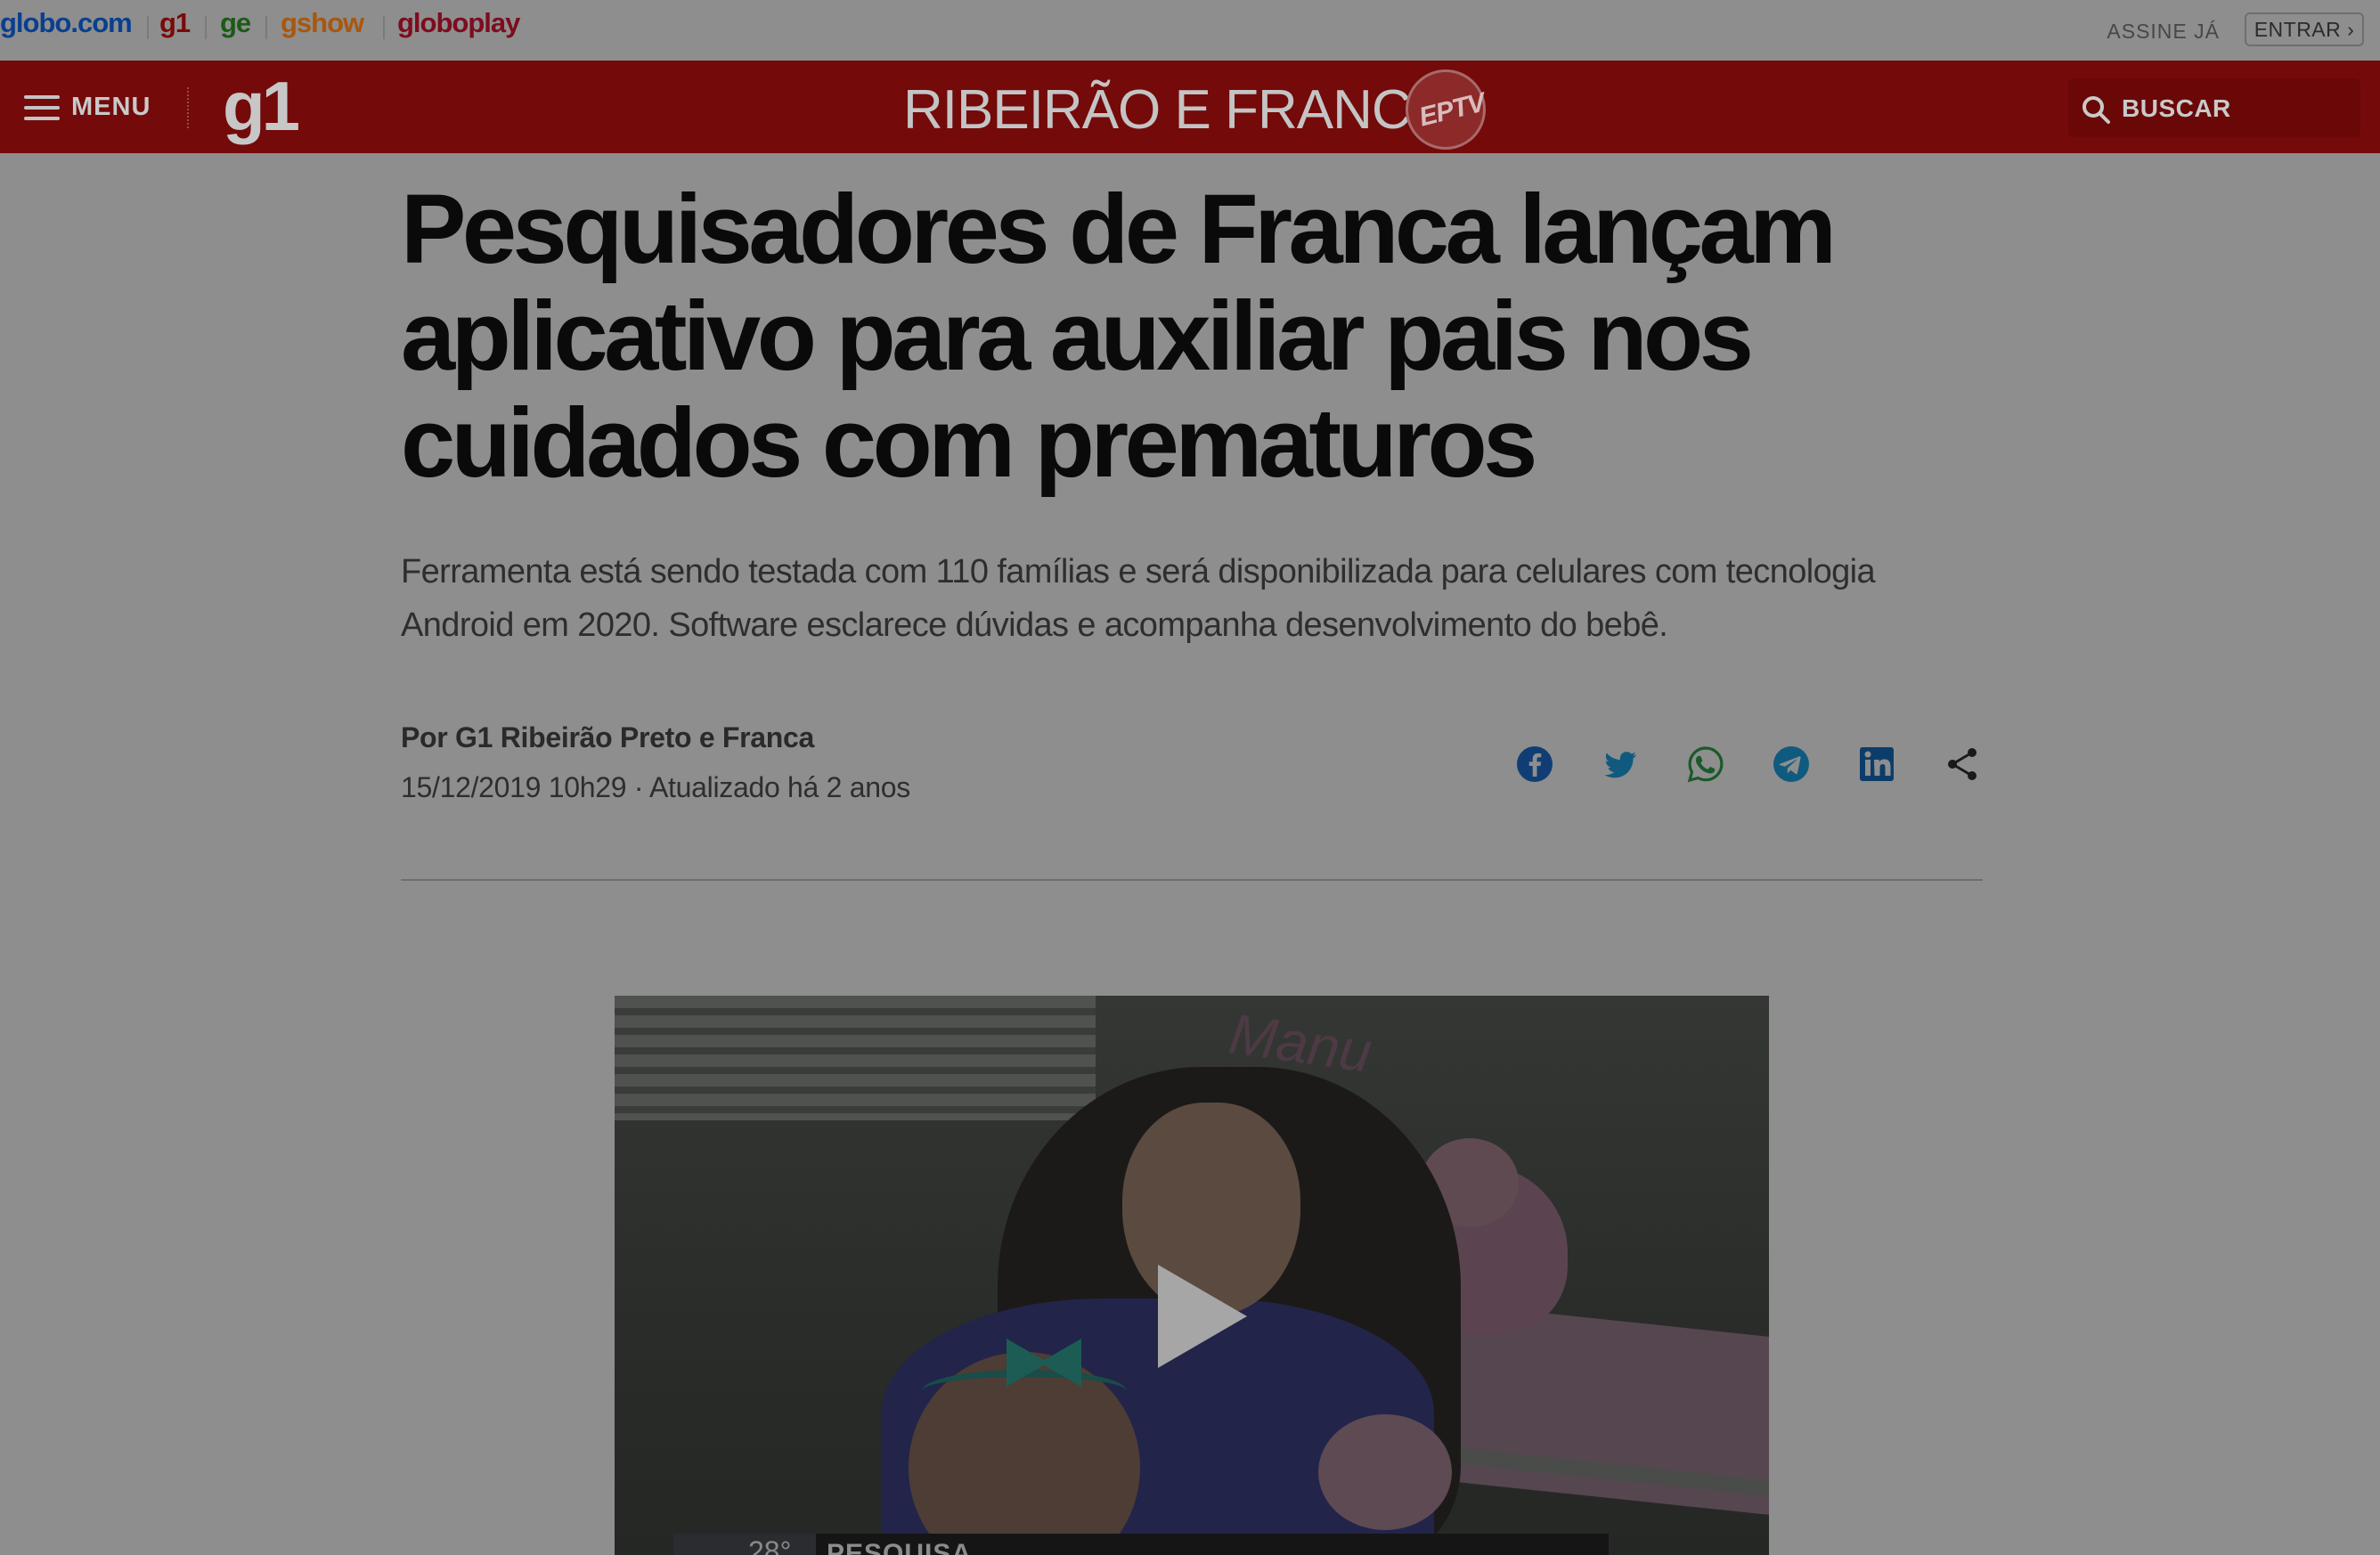 This screenshot has width=2380, height=1555. Describe the element at coordinates (2177, 108) in the screenshot. I see `search-label: BUSCAR` at that location.